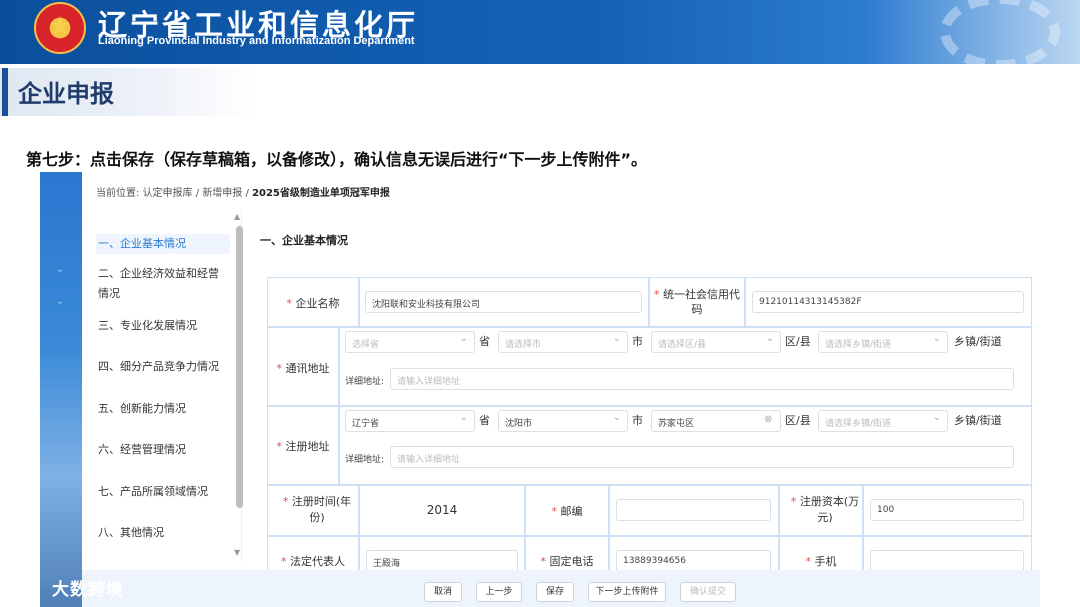 The height and width of the screenshot is (607, 1080). I want to click on sidebar-item-specialization: 三、专业化发展情况, so click(163, 326).